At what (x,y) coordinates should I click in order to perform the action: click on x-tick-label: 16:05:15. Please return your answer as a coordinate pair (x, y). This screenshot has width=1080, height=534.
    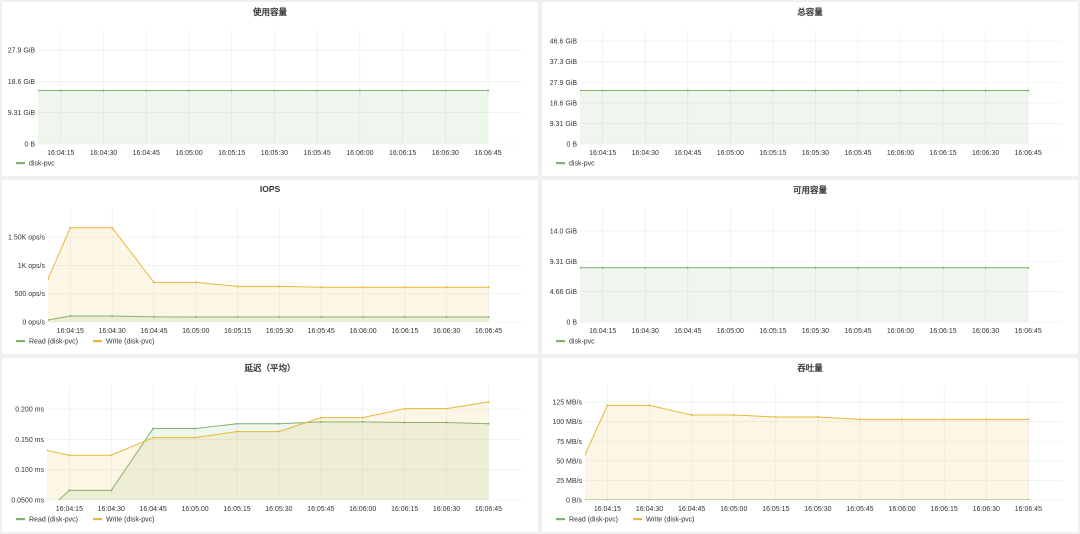
    Looking at the image, I should click on (236, 509).